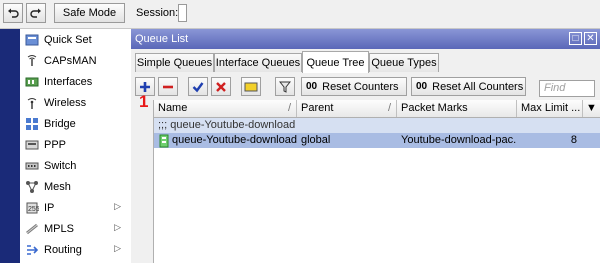 The height and width of the screenshot is (263, 600). I want to click on filter-button, so click(285, 86).